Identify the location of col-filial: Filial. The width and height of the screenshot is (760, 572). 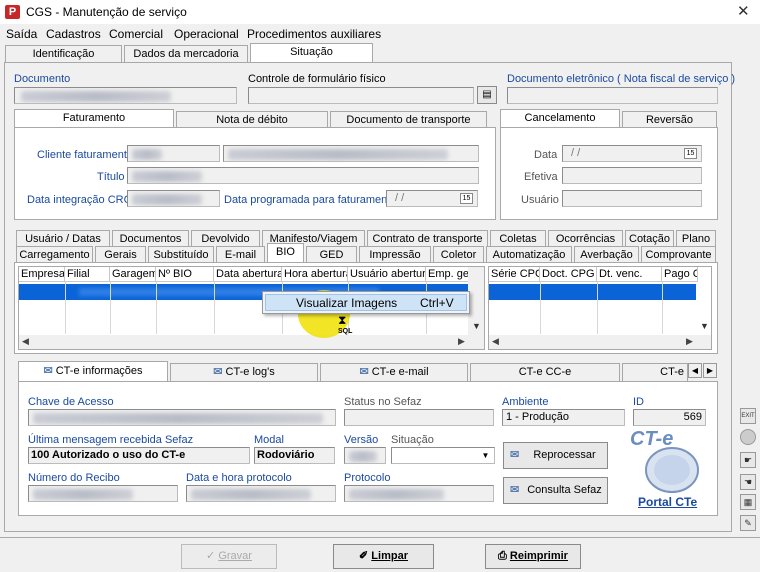
(87, 274).